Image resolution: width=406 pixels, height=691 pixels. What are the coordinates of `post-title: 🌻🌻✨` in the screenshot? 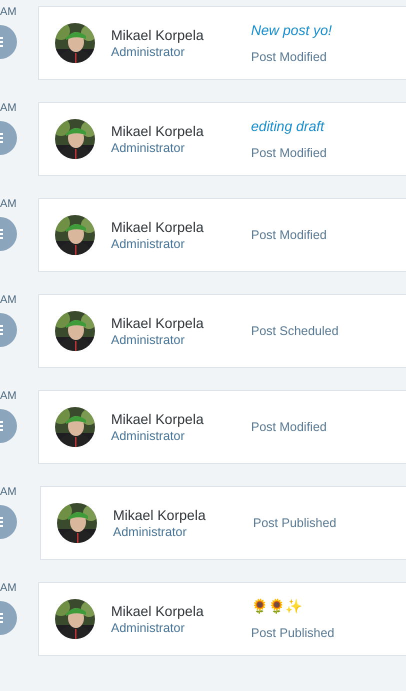 It's located at (277, 606).